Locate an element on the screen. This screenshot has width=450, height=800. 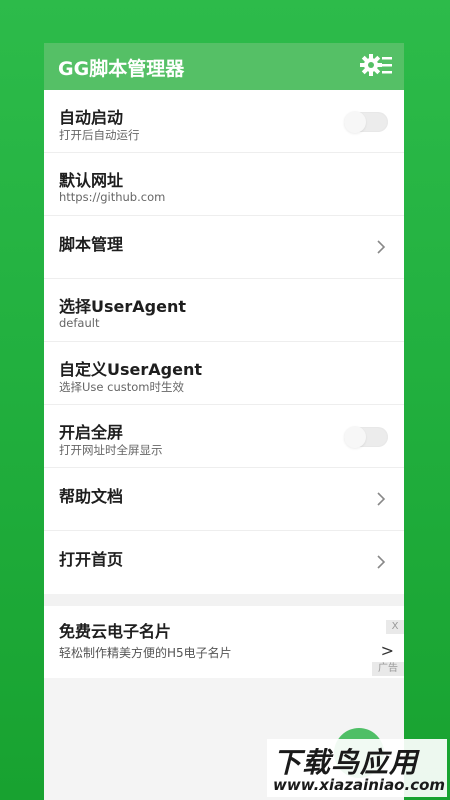
ad-banner: 免费云电子名片 轻松制作精美方便的H5电子名片 X > 广告 is located at coordinates (224, 642).